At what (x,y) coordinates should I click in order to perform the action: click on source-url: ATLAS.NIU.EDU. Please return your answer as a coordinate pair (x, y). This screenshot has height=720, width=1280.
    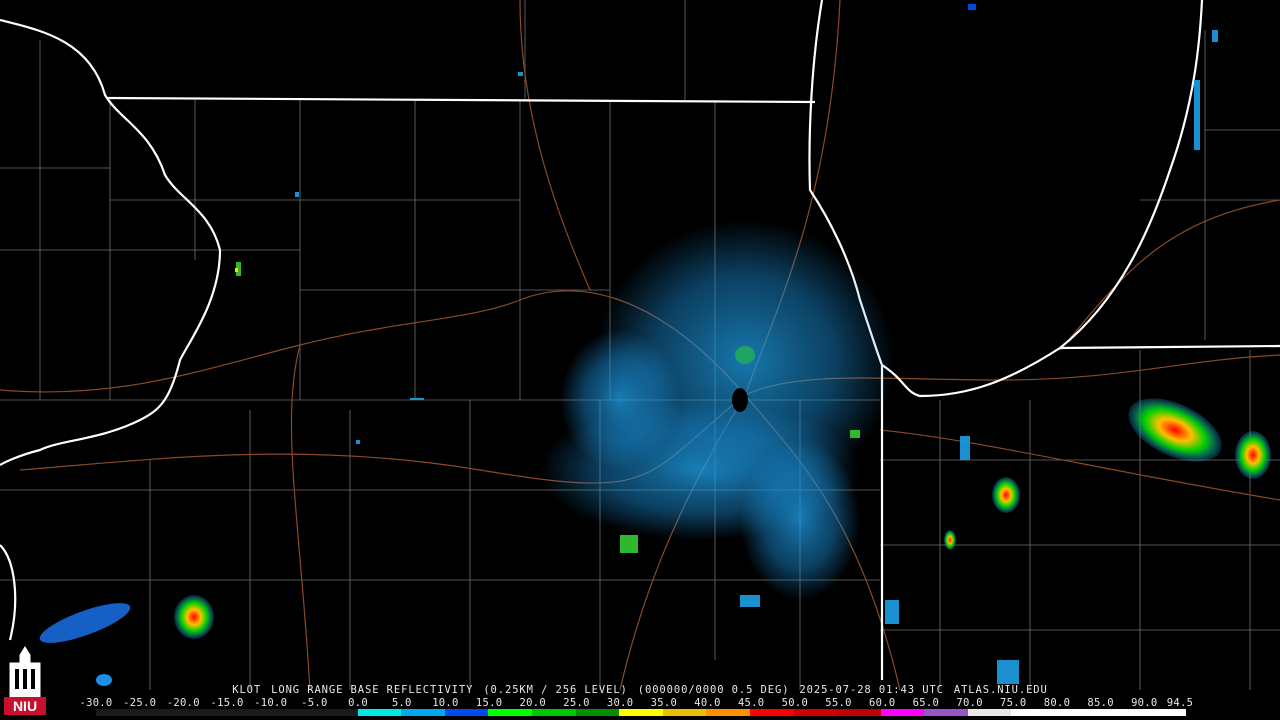
    Looking at the image, I should click on (1000, 690).